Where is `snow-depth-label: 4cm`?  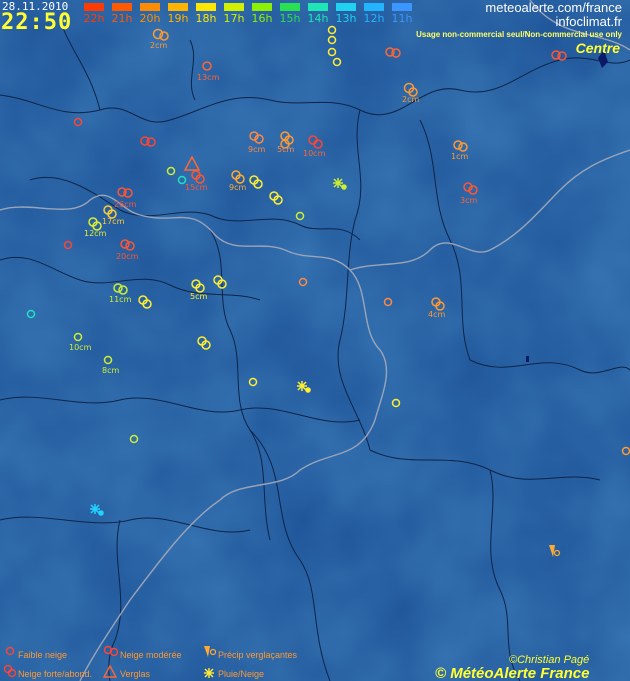 snow-depth-label: 4cm is located at coordinates (437, 314).